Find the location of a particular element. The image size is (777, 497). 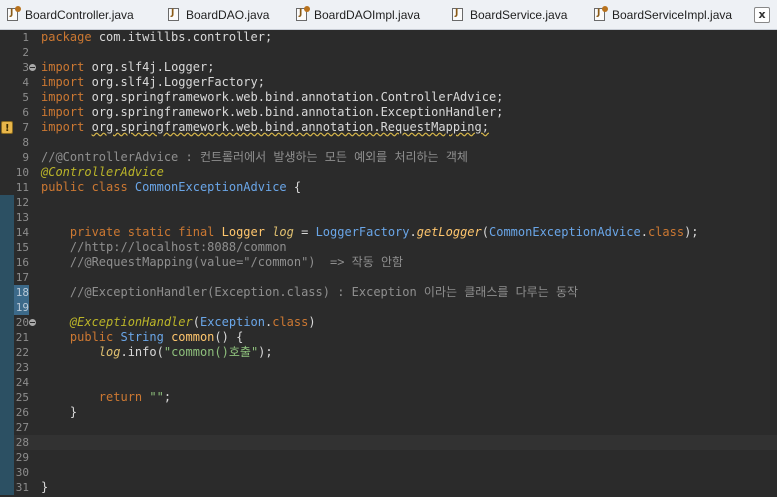

code-line: 30 is located at coordinates (388, 472).